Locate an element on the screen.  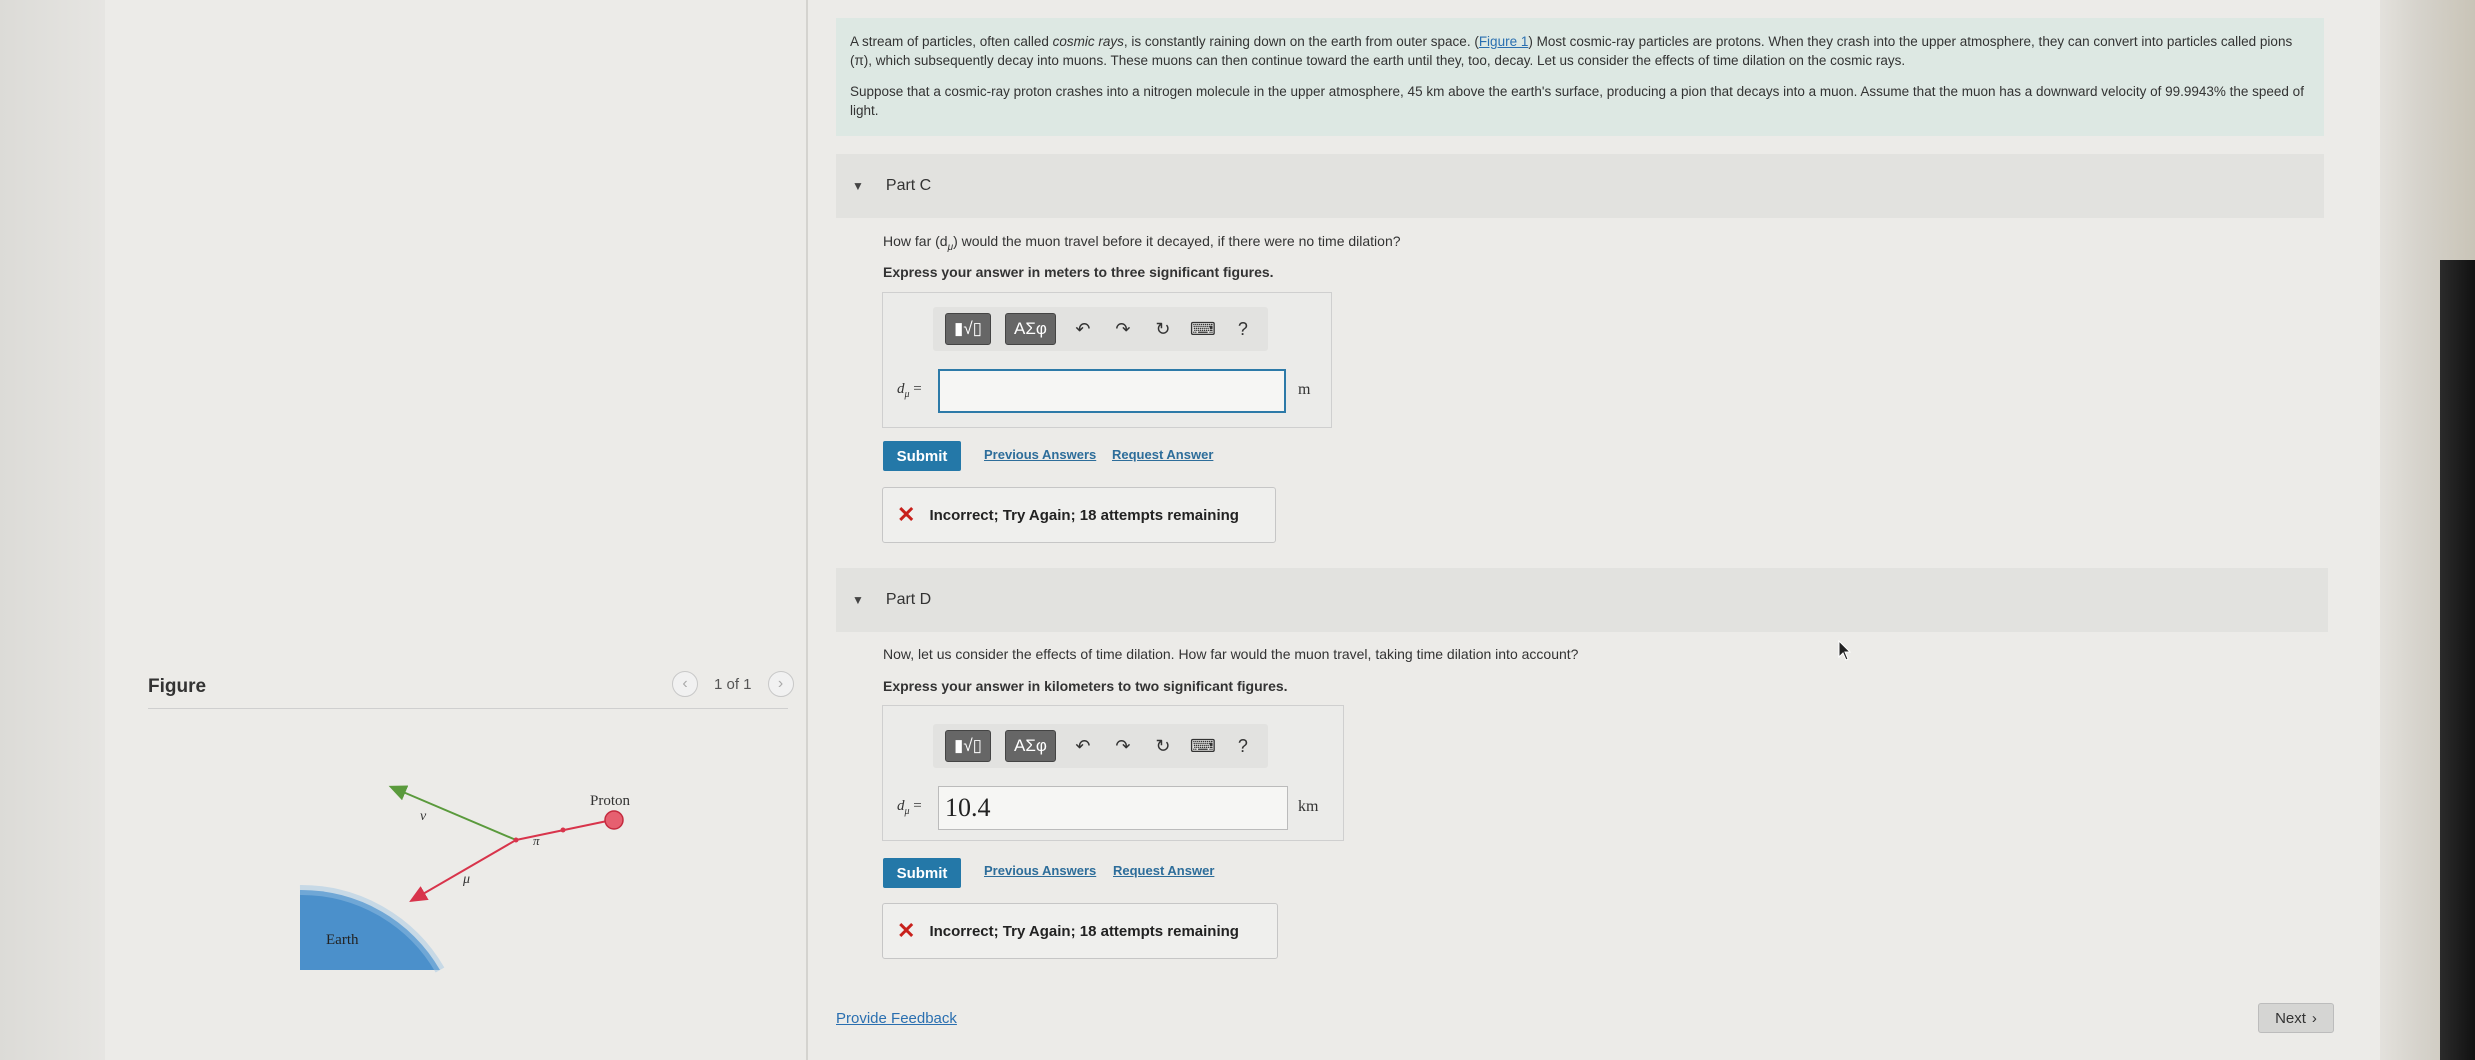
part-d-request-answer-link: Request Answer is located at coordinates (1163, 870).